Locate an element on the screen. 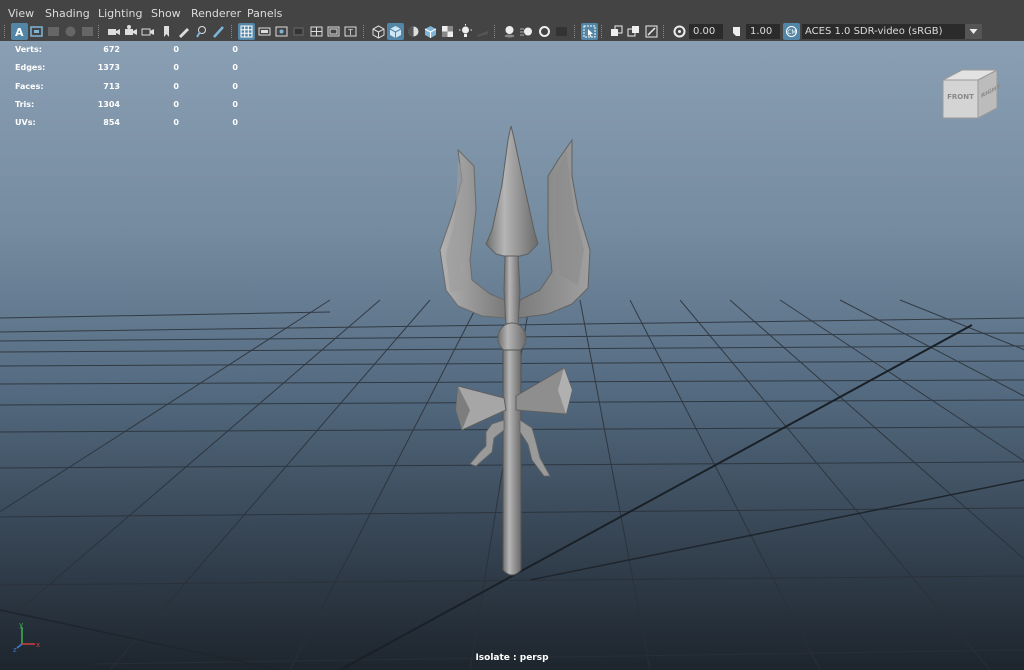 The height and width of the screenshot is (670, 1024). isolate-select-icon is located at coordinates (589, 31).